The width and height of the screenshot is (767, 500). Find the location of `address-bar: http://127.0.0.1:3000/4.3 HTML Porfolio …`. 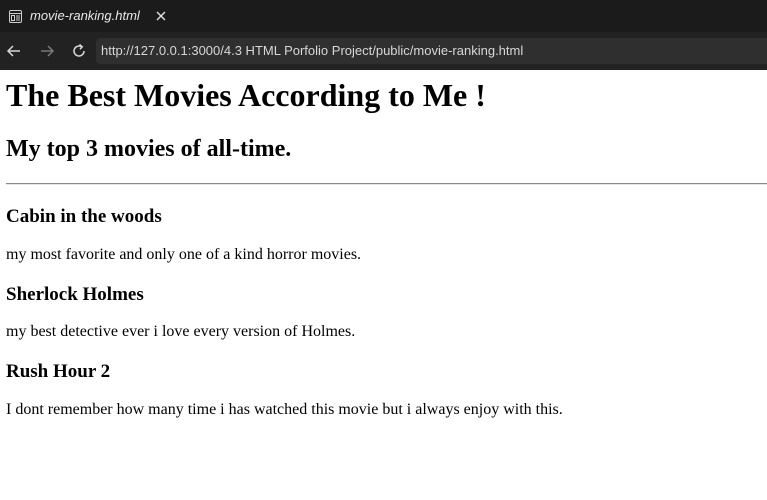

address-bar: http://127.0.0.1:3000/4.3 HTML Porfolio … is located at coordinates (431, 51).